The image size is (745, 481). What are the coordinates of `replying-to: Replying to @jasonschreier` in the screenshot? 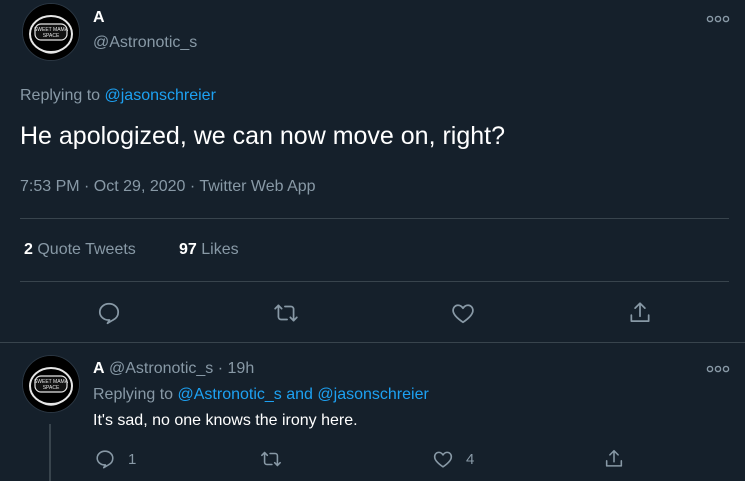 It's located at (118, 96).